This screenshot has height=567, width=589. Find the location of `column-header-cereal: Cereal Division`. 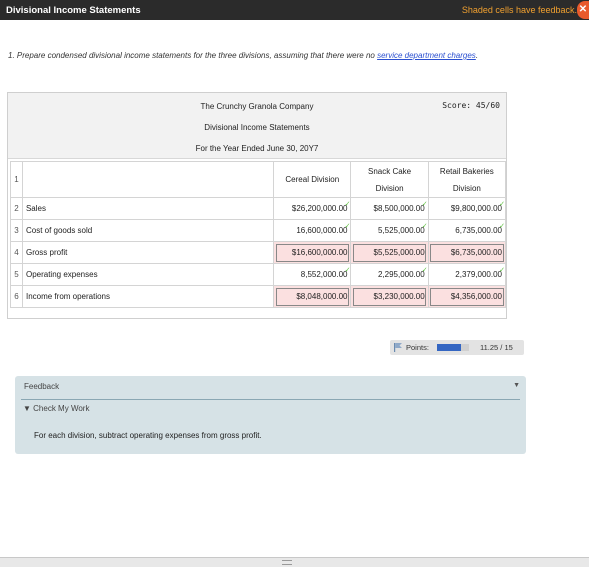

column-header-cereal: Cereal Division is located at coordinates (312, 179).